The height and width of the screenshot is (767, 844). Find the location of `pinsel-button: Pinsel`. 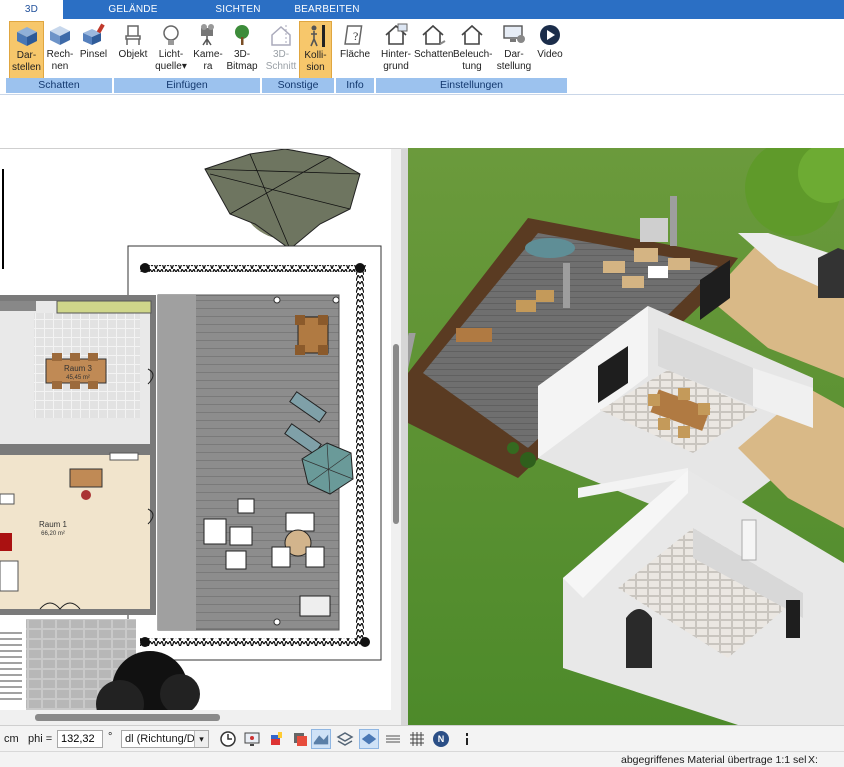

pinsel-button: Pinsel is located at coordinates (93, 50).